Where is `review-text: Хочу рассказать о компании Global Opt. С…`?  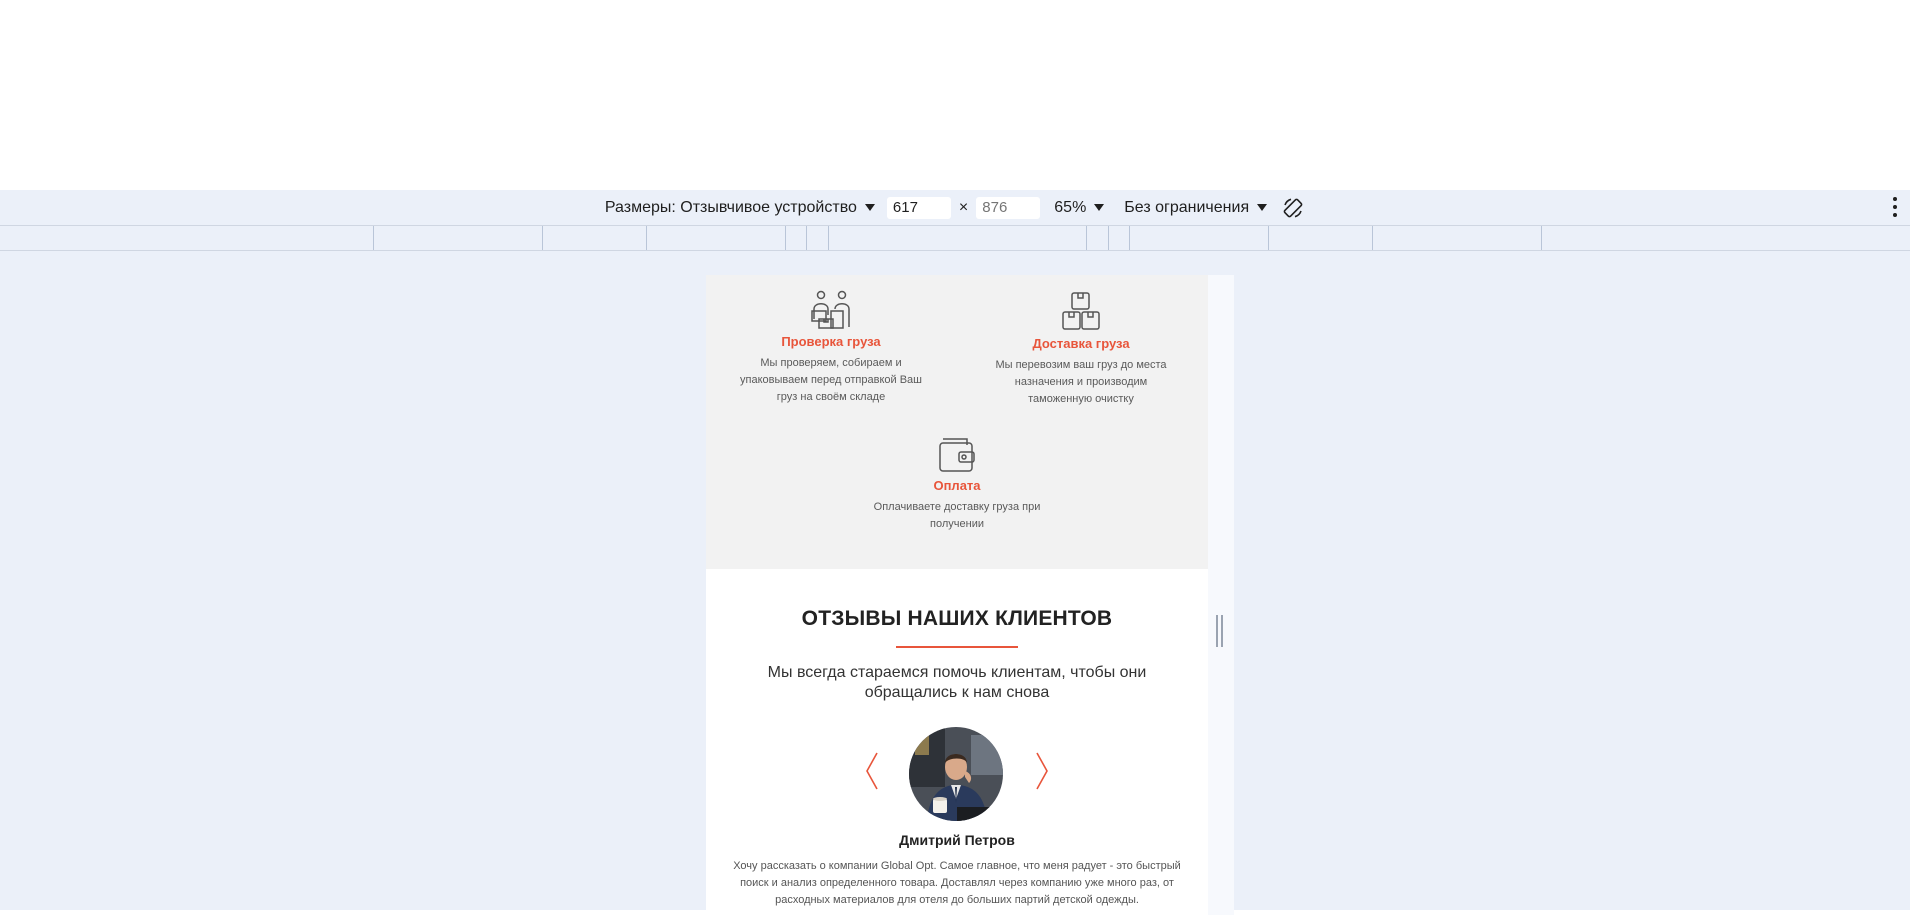
review-text: Хочу рассказать о компании Global Opt. С… is located at coordinates (957, 883).